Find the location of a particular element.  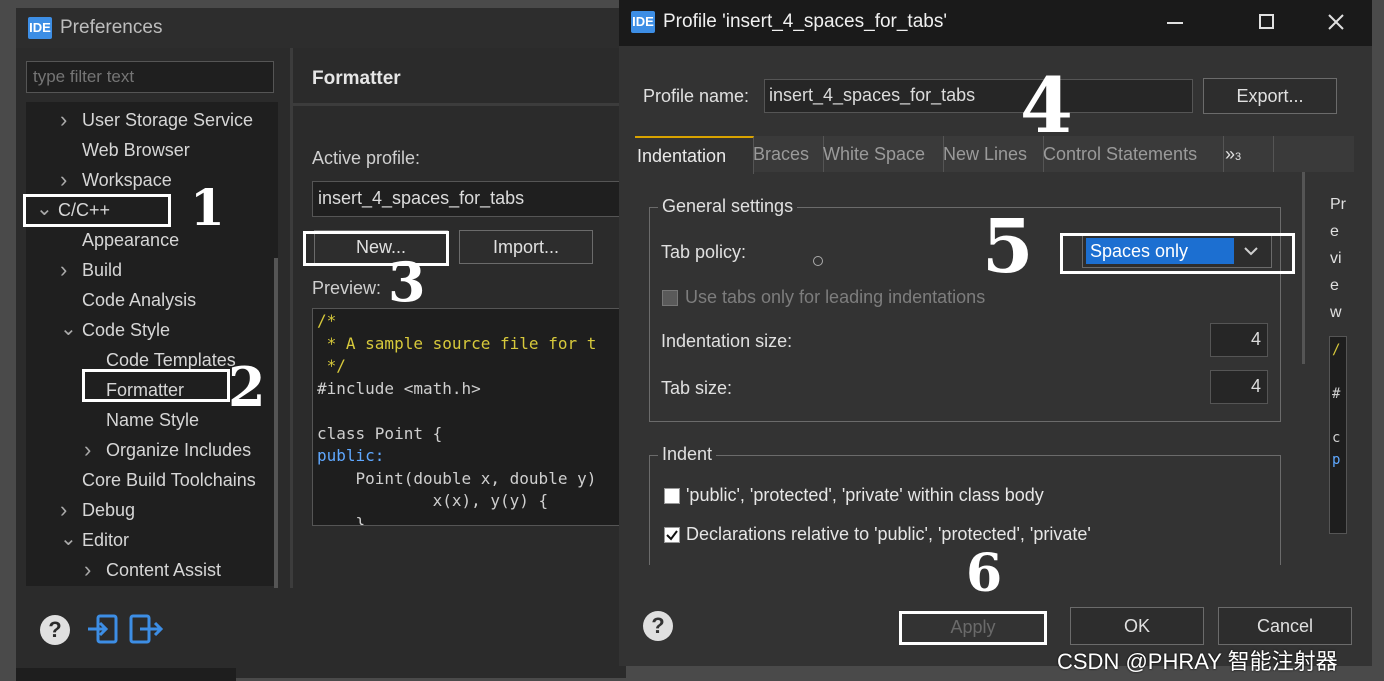

side-code-preview: / # c p is located at coordinates (1338, 435).